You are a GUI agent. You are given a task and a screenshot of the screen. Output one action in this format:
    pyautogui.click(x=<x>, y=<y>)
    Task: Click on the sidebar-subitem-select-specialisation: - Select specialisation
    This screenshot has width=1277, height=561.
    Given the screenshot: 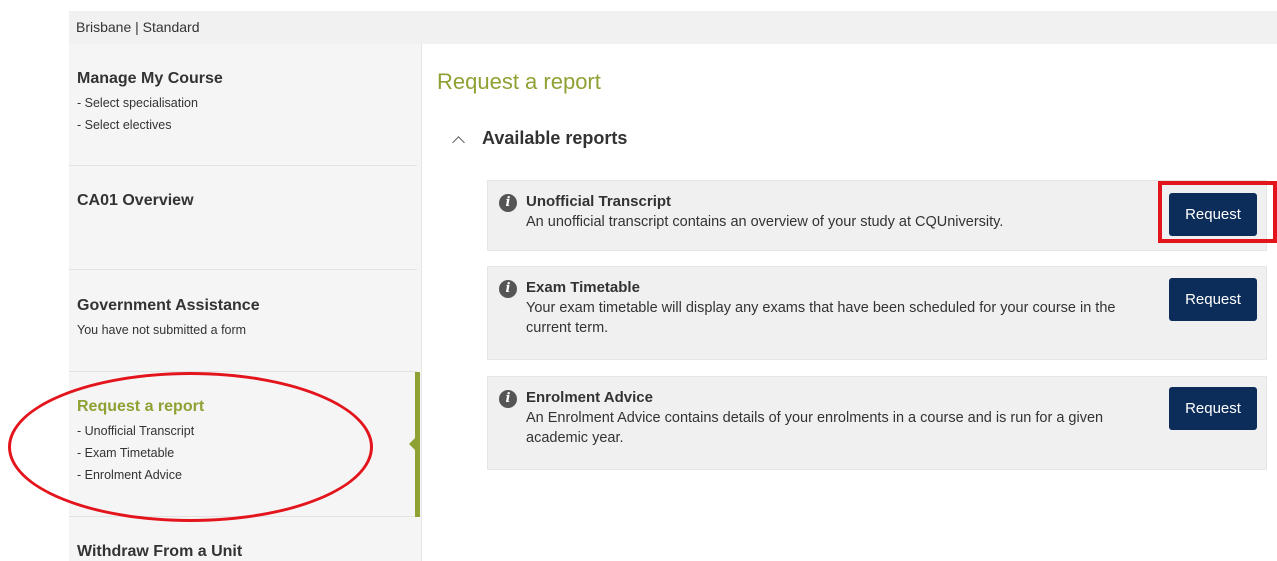 What is the action you would take?
    pyautogui.click(x=247, y=103)
    